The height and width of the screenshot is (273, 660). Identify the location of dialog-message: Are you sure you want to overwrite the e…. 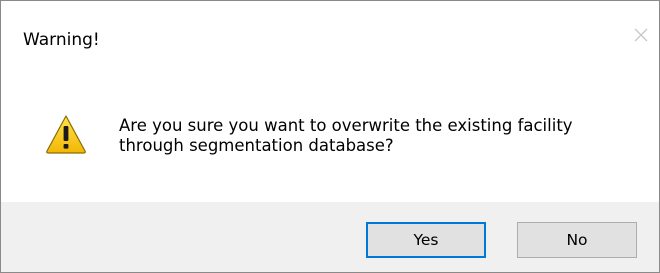
(379, 136).